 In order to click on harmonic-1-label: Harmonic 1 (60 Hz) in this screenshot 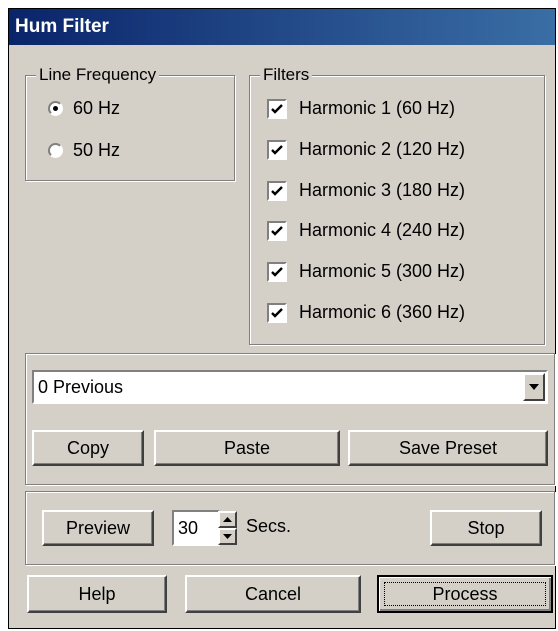, I will do `click(377, 108)`.